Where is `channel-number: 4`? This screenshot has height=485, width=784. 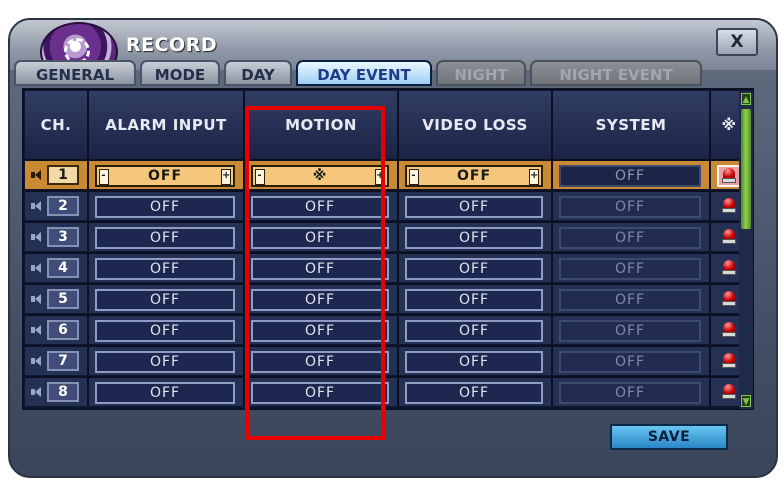
channel-number: 4 is located at coordinates (63, 268).